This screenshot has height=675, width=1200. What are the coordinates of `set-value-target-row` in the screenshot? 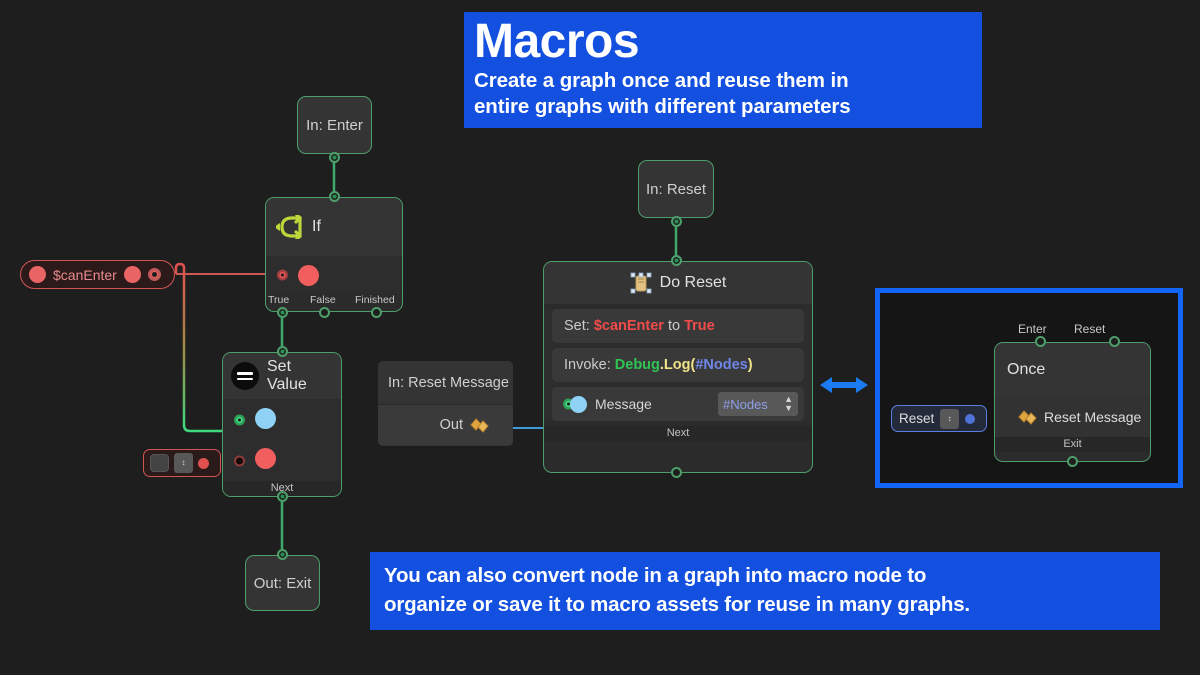 It's located at (282, 419).